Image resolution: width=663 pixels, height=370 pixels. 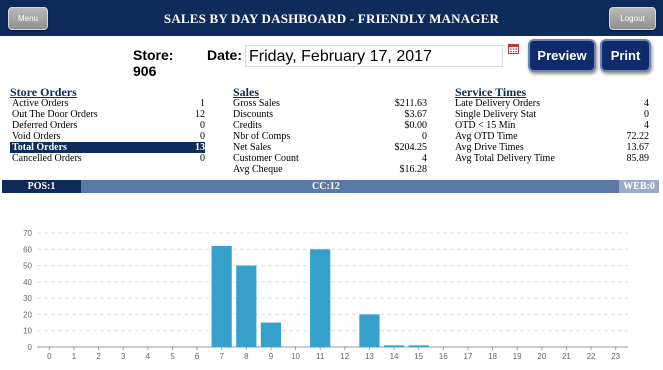 I want to click on row-label: Avg Total Delivery Time, so click(x=505, y=158).